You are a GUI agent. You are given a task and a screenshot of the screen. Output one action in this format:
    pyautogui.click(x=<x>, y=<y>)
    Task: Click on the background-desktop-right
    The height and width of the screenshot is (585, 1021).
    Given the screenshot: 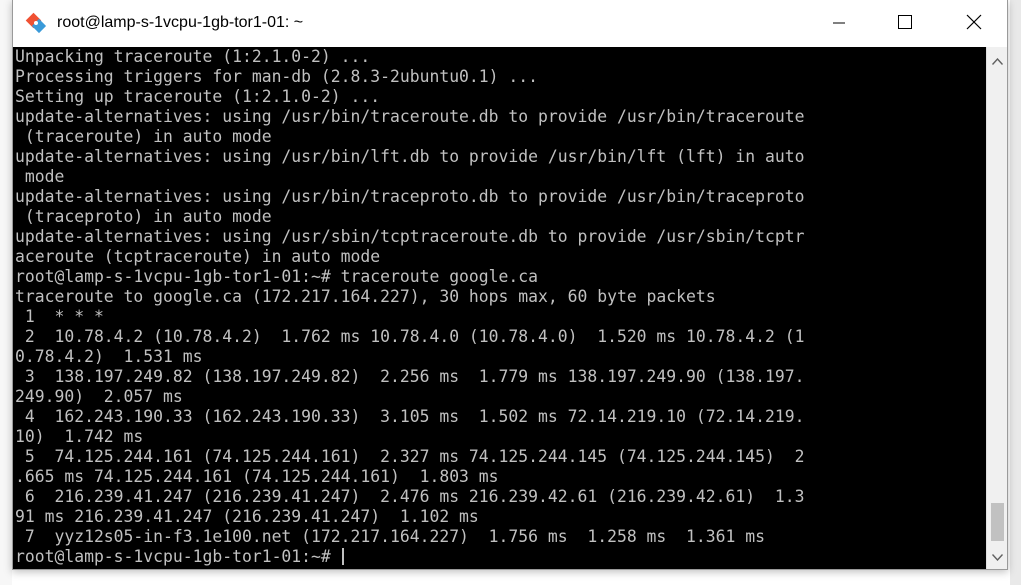 What is the action you would take?
    pyautogui.click(x=1015, y=292)
    